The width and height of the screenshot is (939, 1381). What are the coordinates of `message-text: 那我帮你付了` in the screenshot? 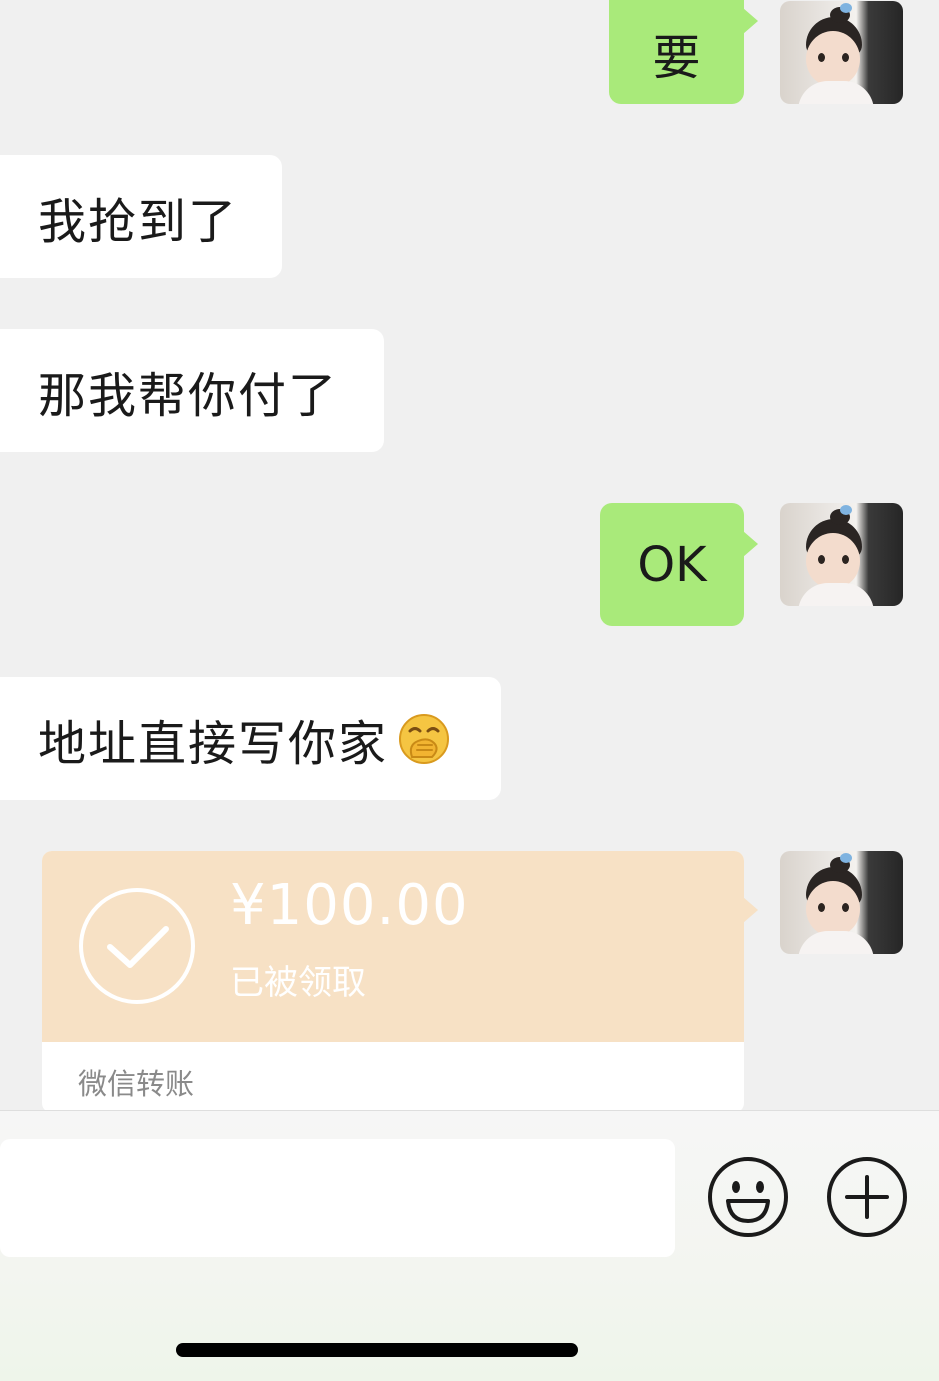 It's located at (188, 395).